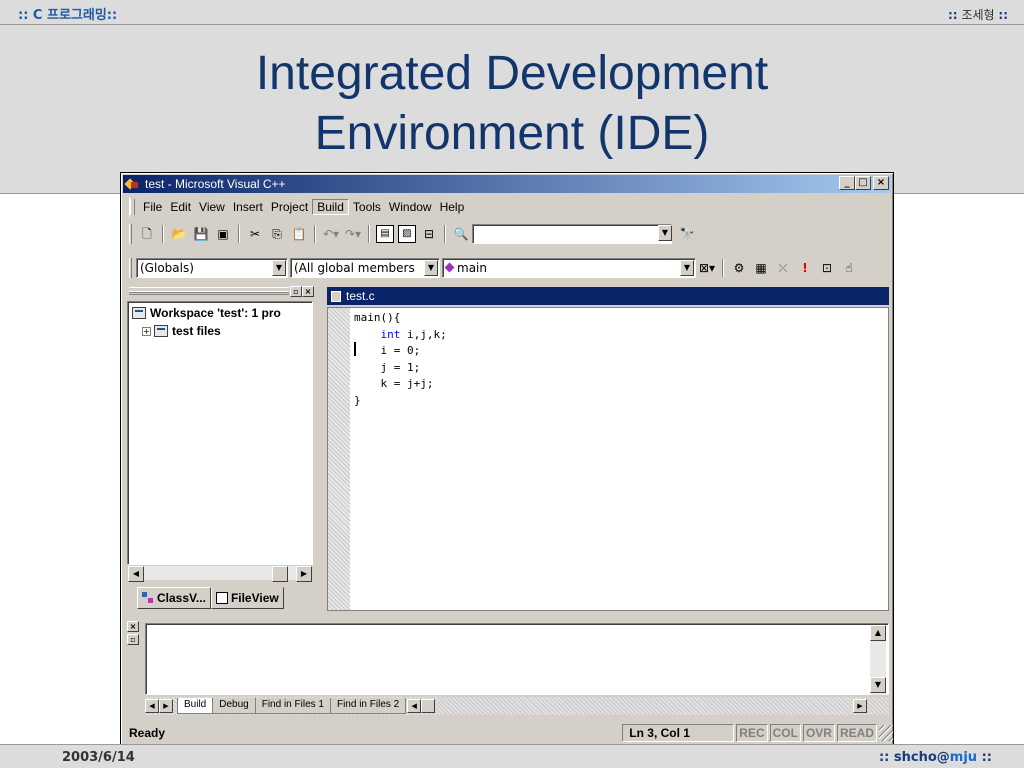  What do you see at coordinates (181, 331) in the screenshot?
I see `tree-item-test-files: + test files` at bounding box center [181, 331].